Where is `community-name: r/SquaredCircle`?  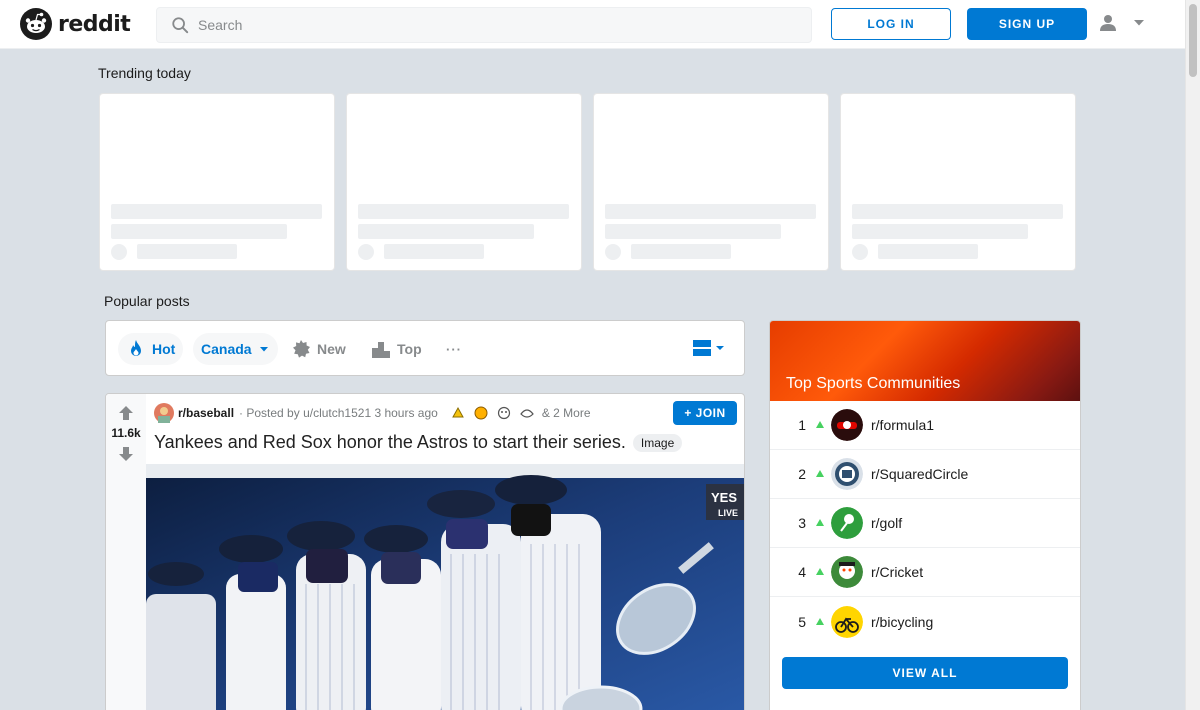 community-name: r/SquaredCircle is located at coordinates (920, 474).